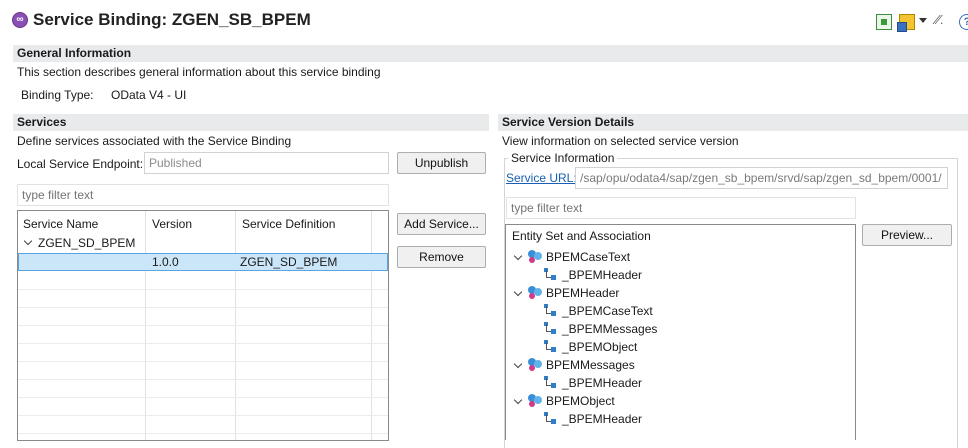  I want to click on menu-chevron-icon, so click(923, 20).